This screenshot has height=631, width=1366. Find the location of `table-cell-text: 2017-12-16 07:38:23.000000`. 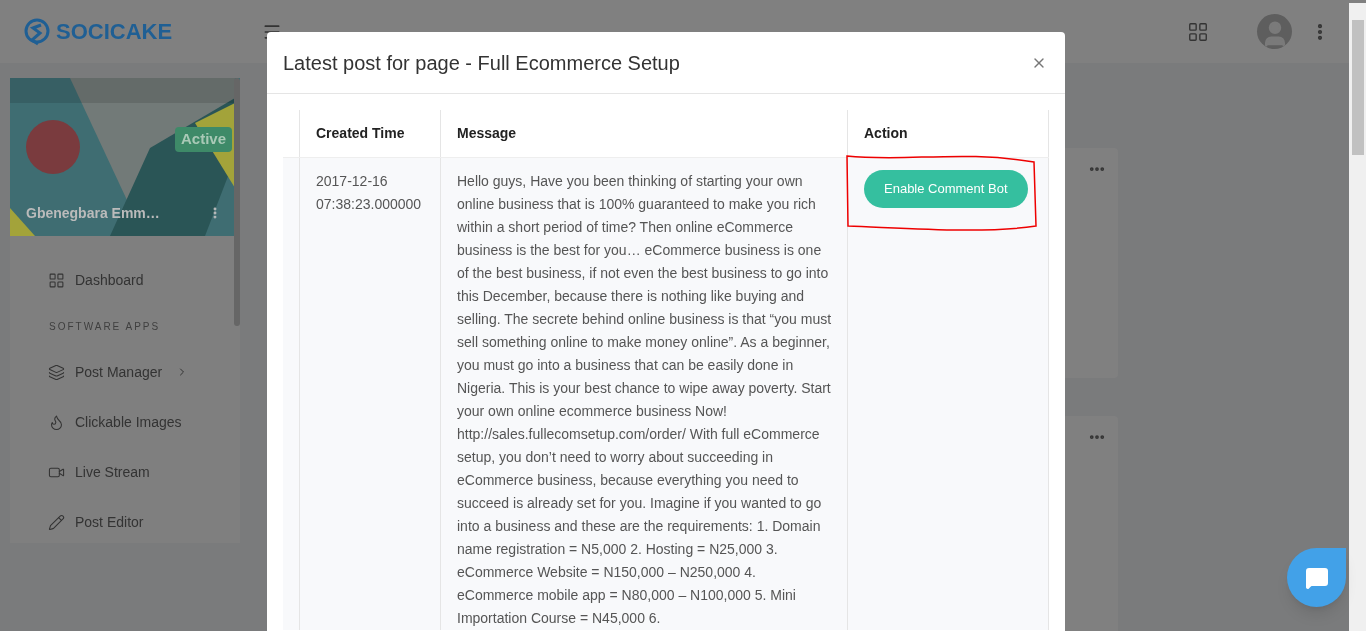

table-cell-text: 2017-12-16 07:38:23.000000 is located at coordinates (369, 193).